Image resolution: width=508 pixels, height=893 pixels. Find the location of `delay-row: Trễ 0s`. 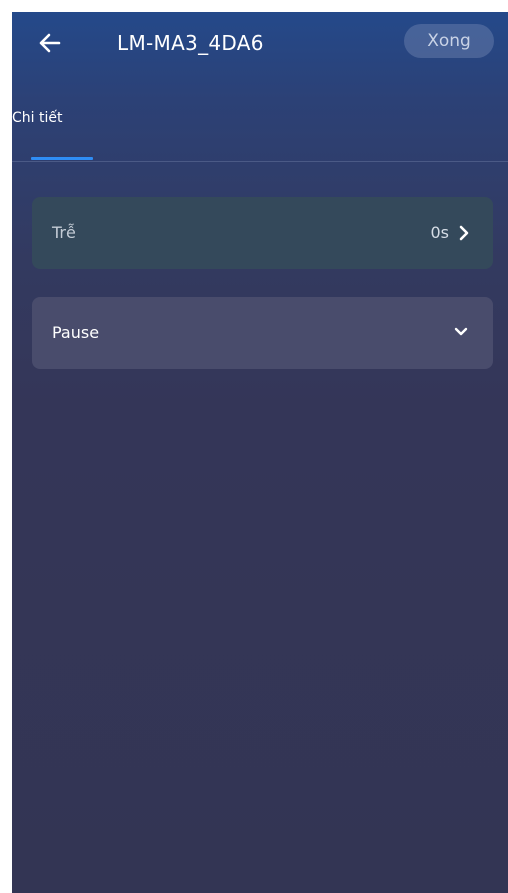

delay-row: Trễ 0s is located at coordinates (262, 233).